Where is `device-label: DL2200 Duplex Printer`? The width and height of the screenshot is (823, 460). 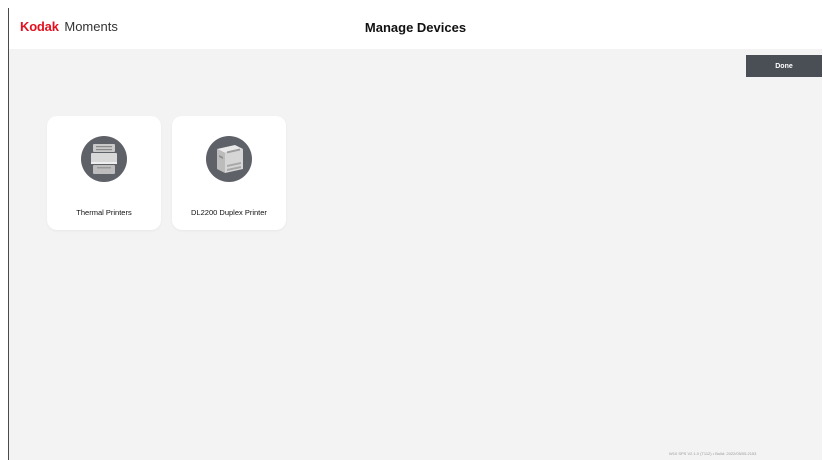
device-label: DL2200 Duplex Printer is located at coordinates (229, 212).